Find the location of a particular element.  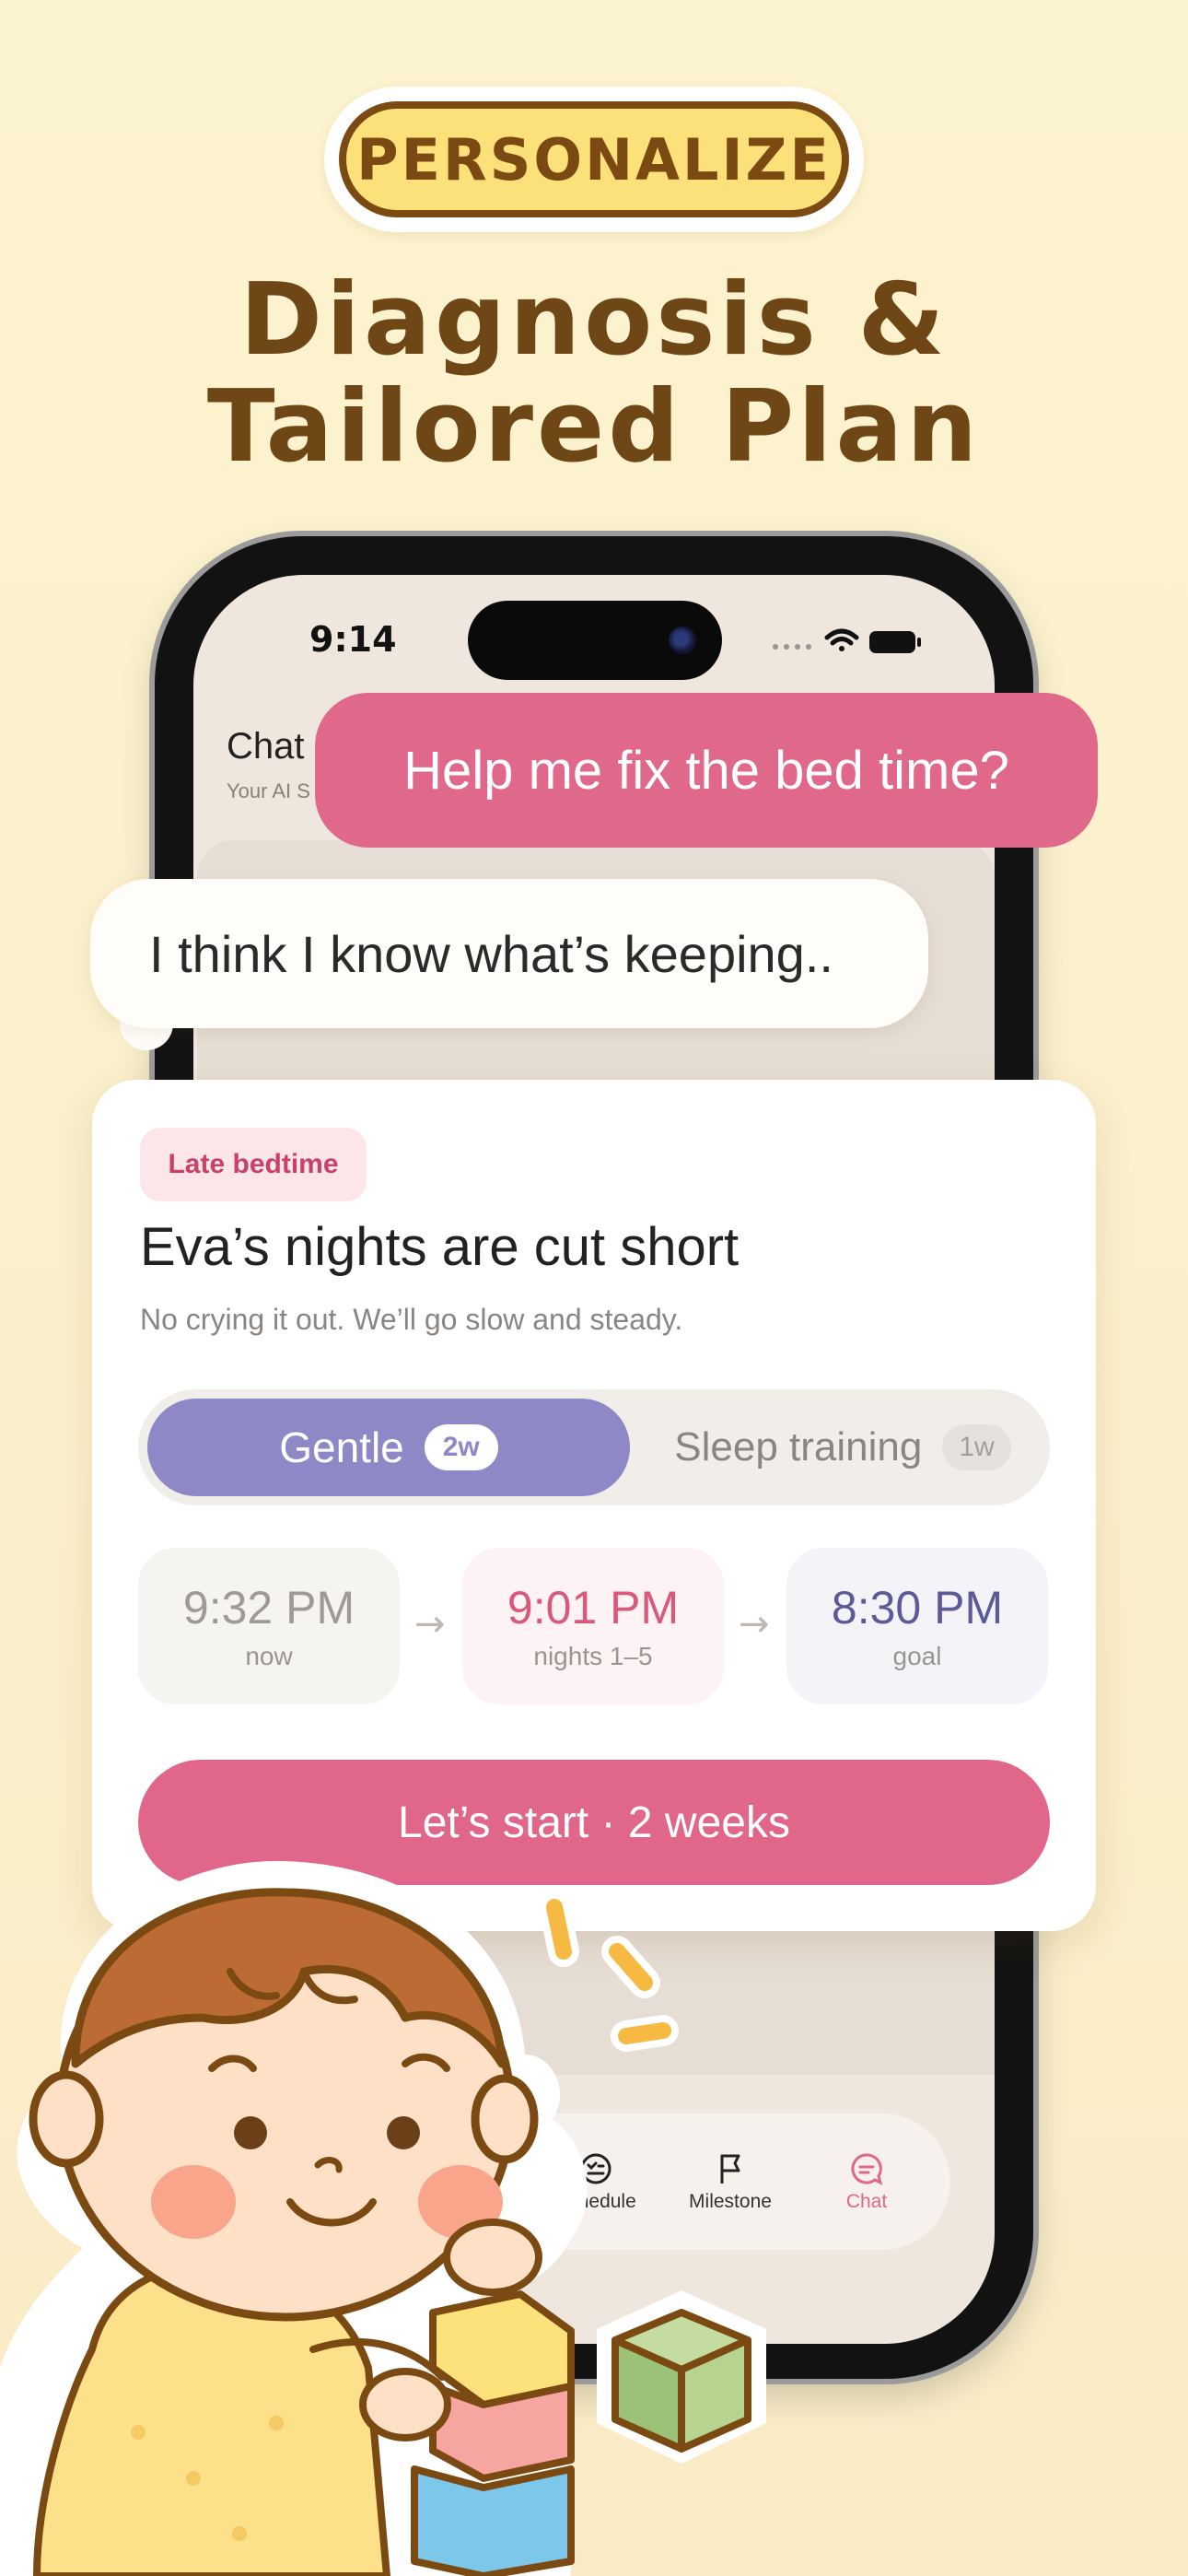

timeline-step-now: 9:32 PM now is located at coordinates (269, 1626).